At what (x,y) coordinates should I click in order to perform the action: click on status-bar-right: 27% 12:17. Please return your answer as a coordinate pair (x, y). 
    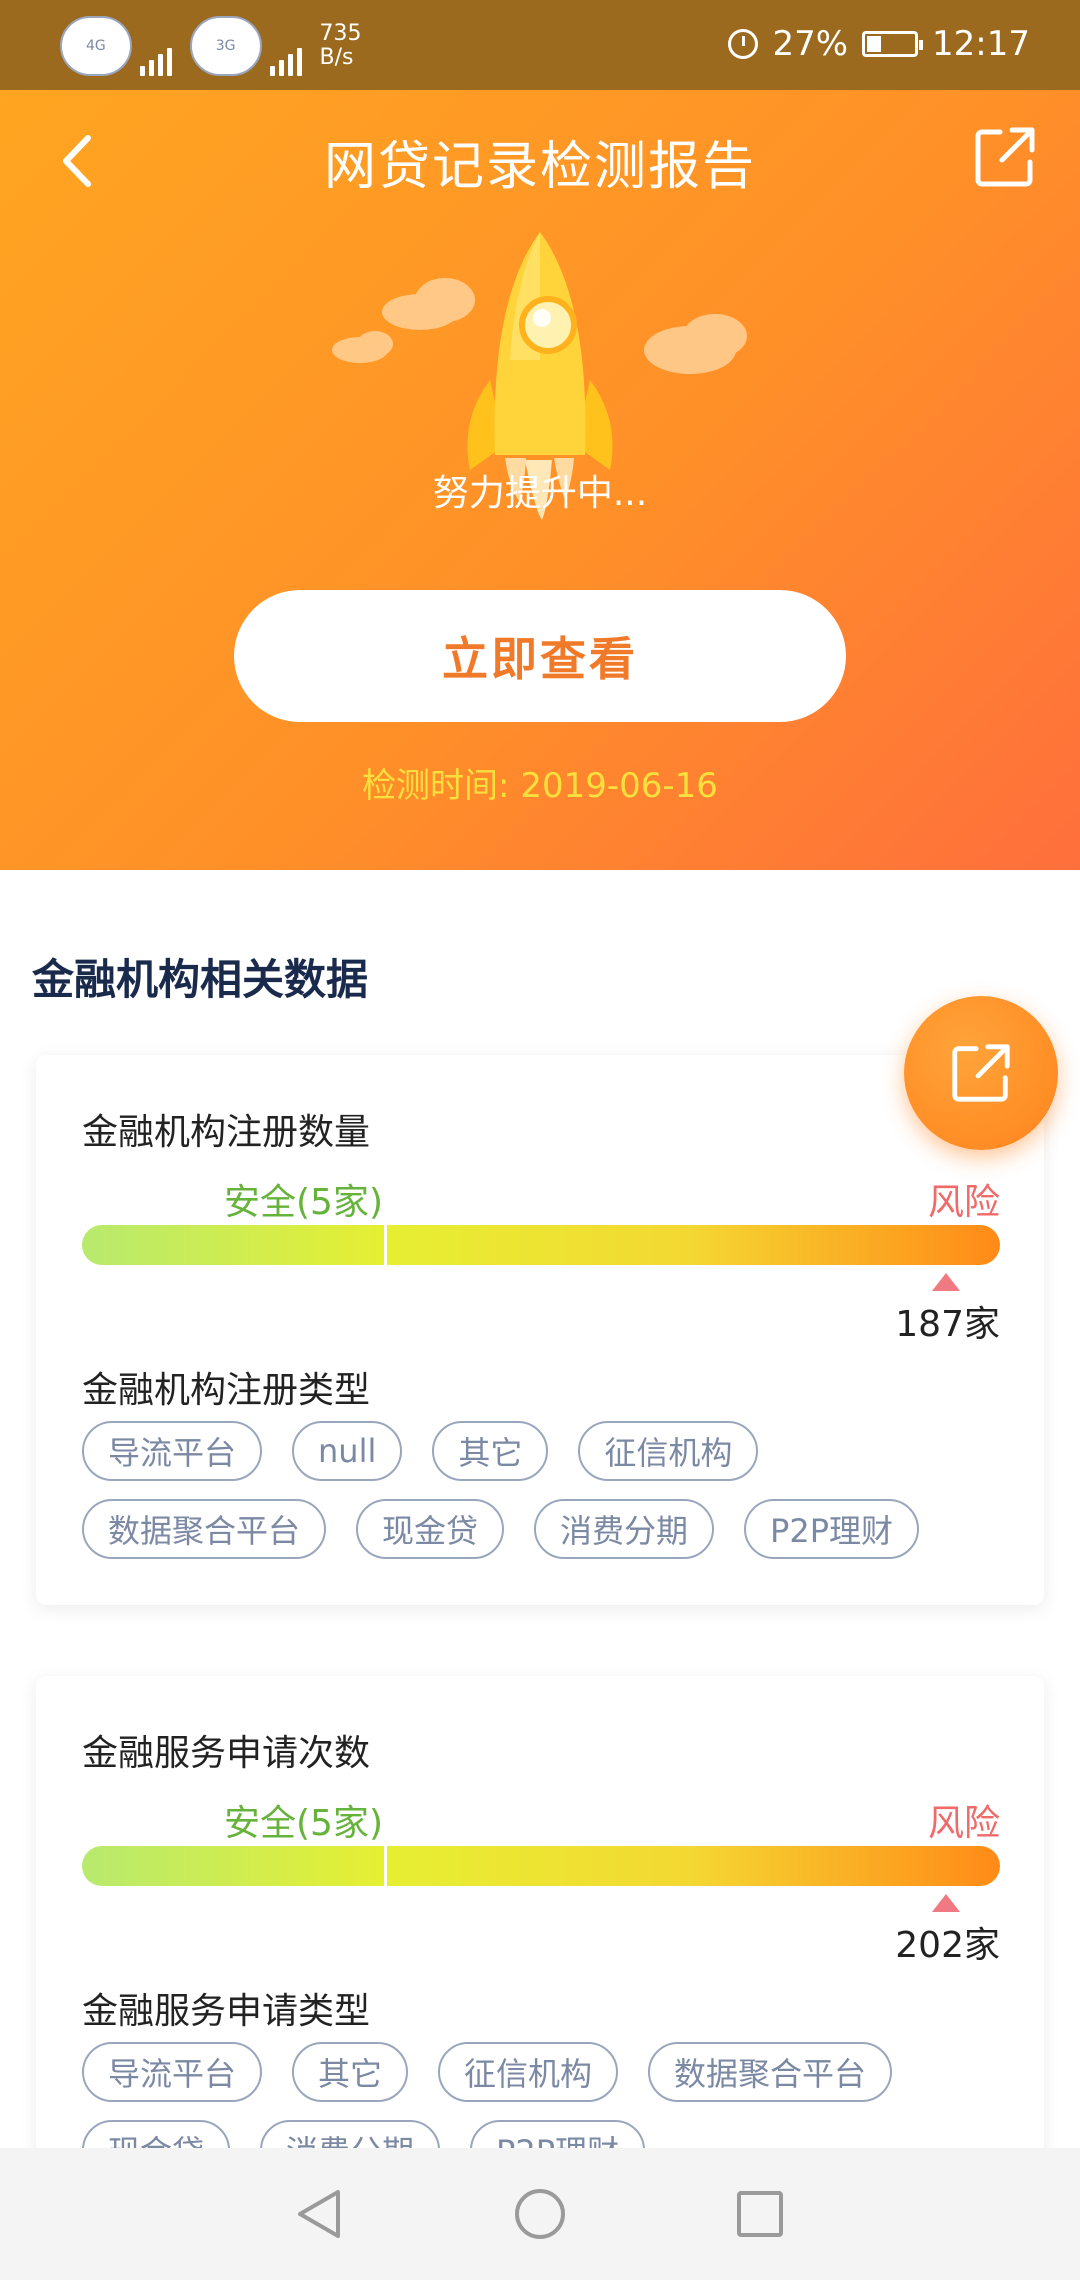
    Looking at the image, I should click on (879, 44).